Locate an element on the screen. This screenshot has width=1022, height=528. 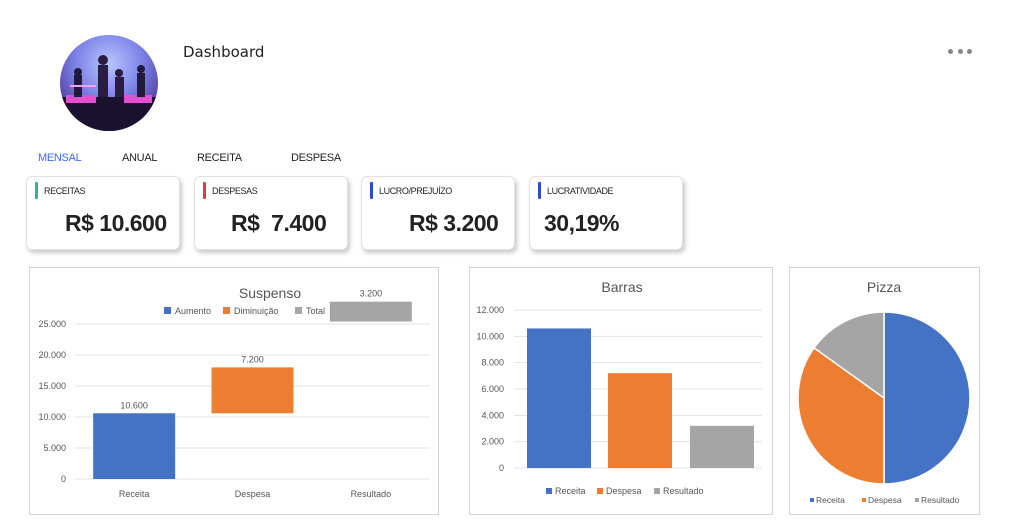
chart-title: Pizza is located at coordinates (884, 287).